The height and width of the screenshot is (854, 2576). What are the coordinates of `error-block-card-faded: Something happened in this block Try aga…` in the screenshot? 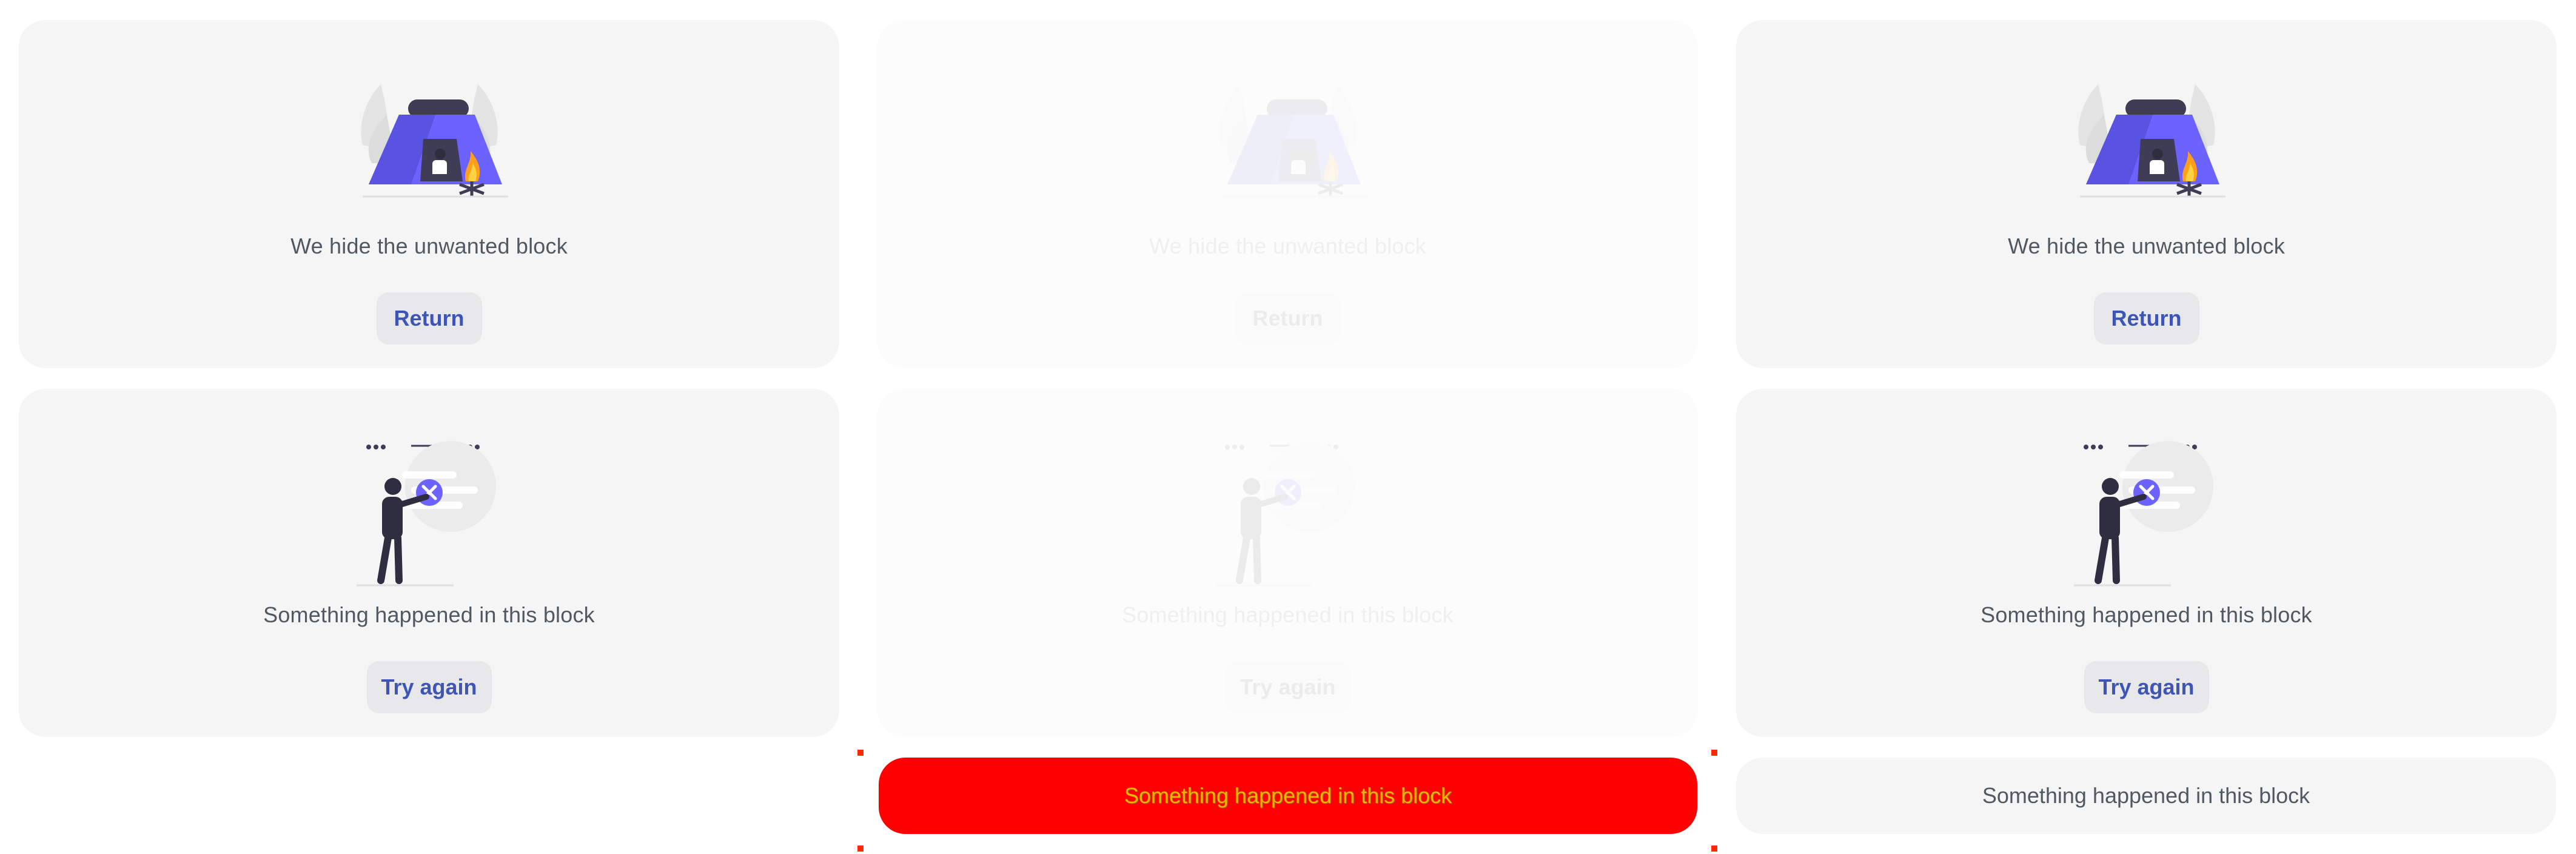 It's located at (1287, 563).